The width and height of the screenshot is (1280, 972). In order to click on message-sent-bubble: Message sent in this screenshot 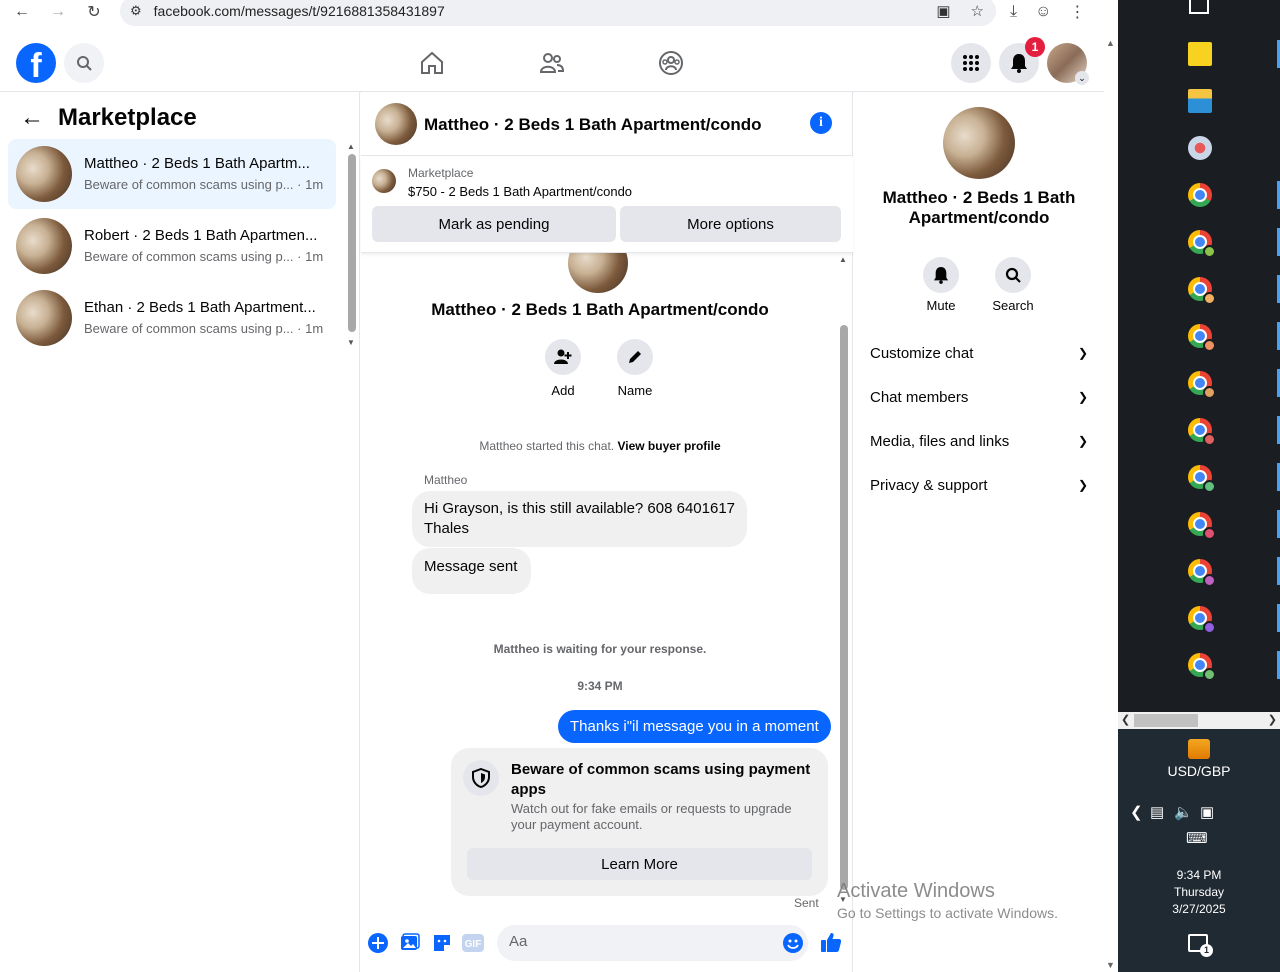, I will do `click(472, 571)`.